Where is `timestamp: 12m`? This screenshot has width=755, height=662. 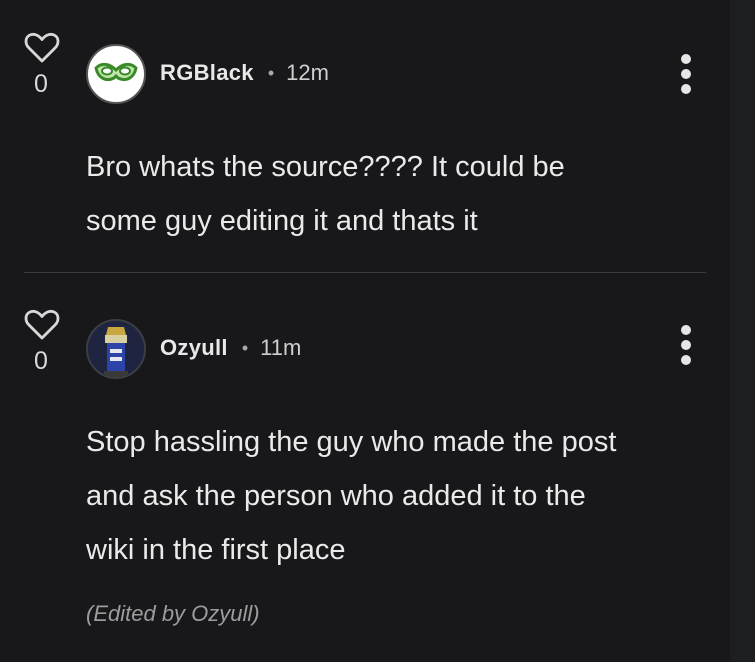 timestamp: 12m is located at coordinates (307, 72).